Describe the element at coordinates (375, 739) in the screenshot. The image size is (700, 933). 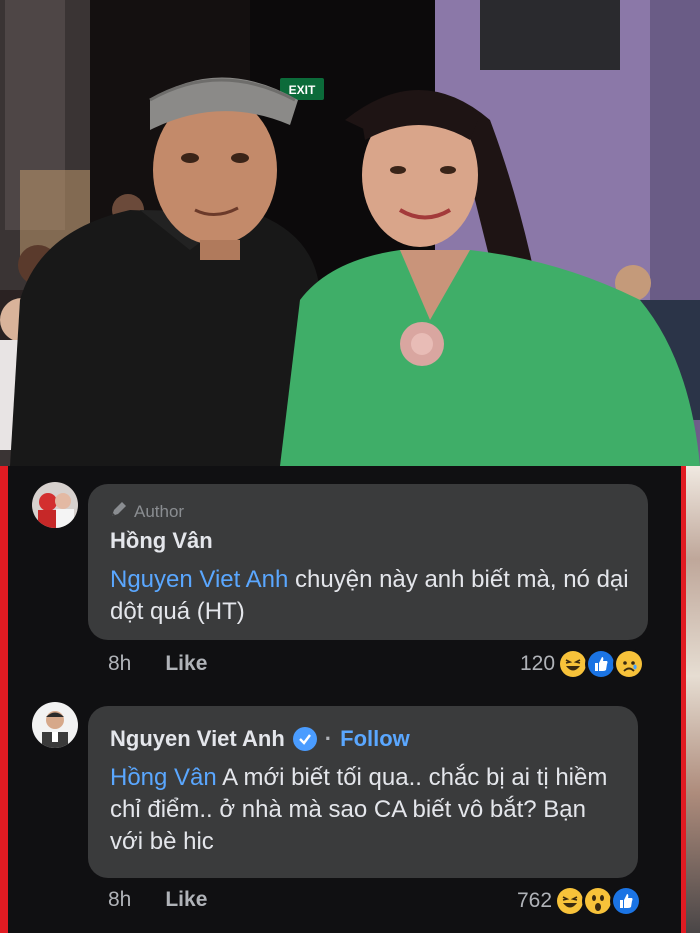
I see `follow-button: Follow` at that location.